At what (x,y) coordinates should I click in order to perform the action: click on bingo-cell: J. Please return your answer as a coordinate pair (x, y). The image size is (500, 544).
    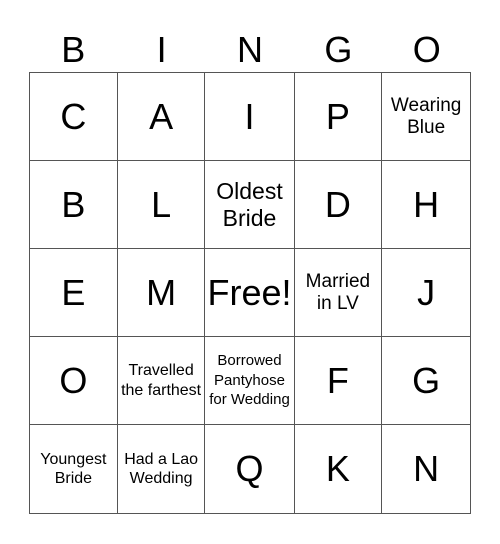
    Looking at the image, I should click on (426, 293).